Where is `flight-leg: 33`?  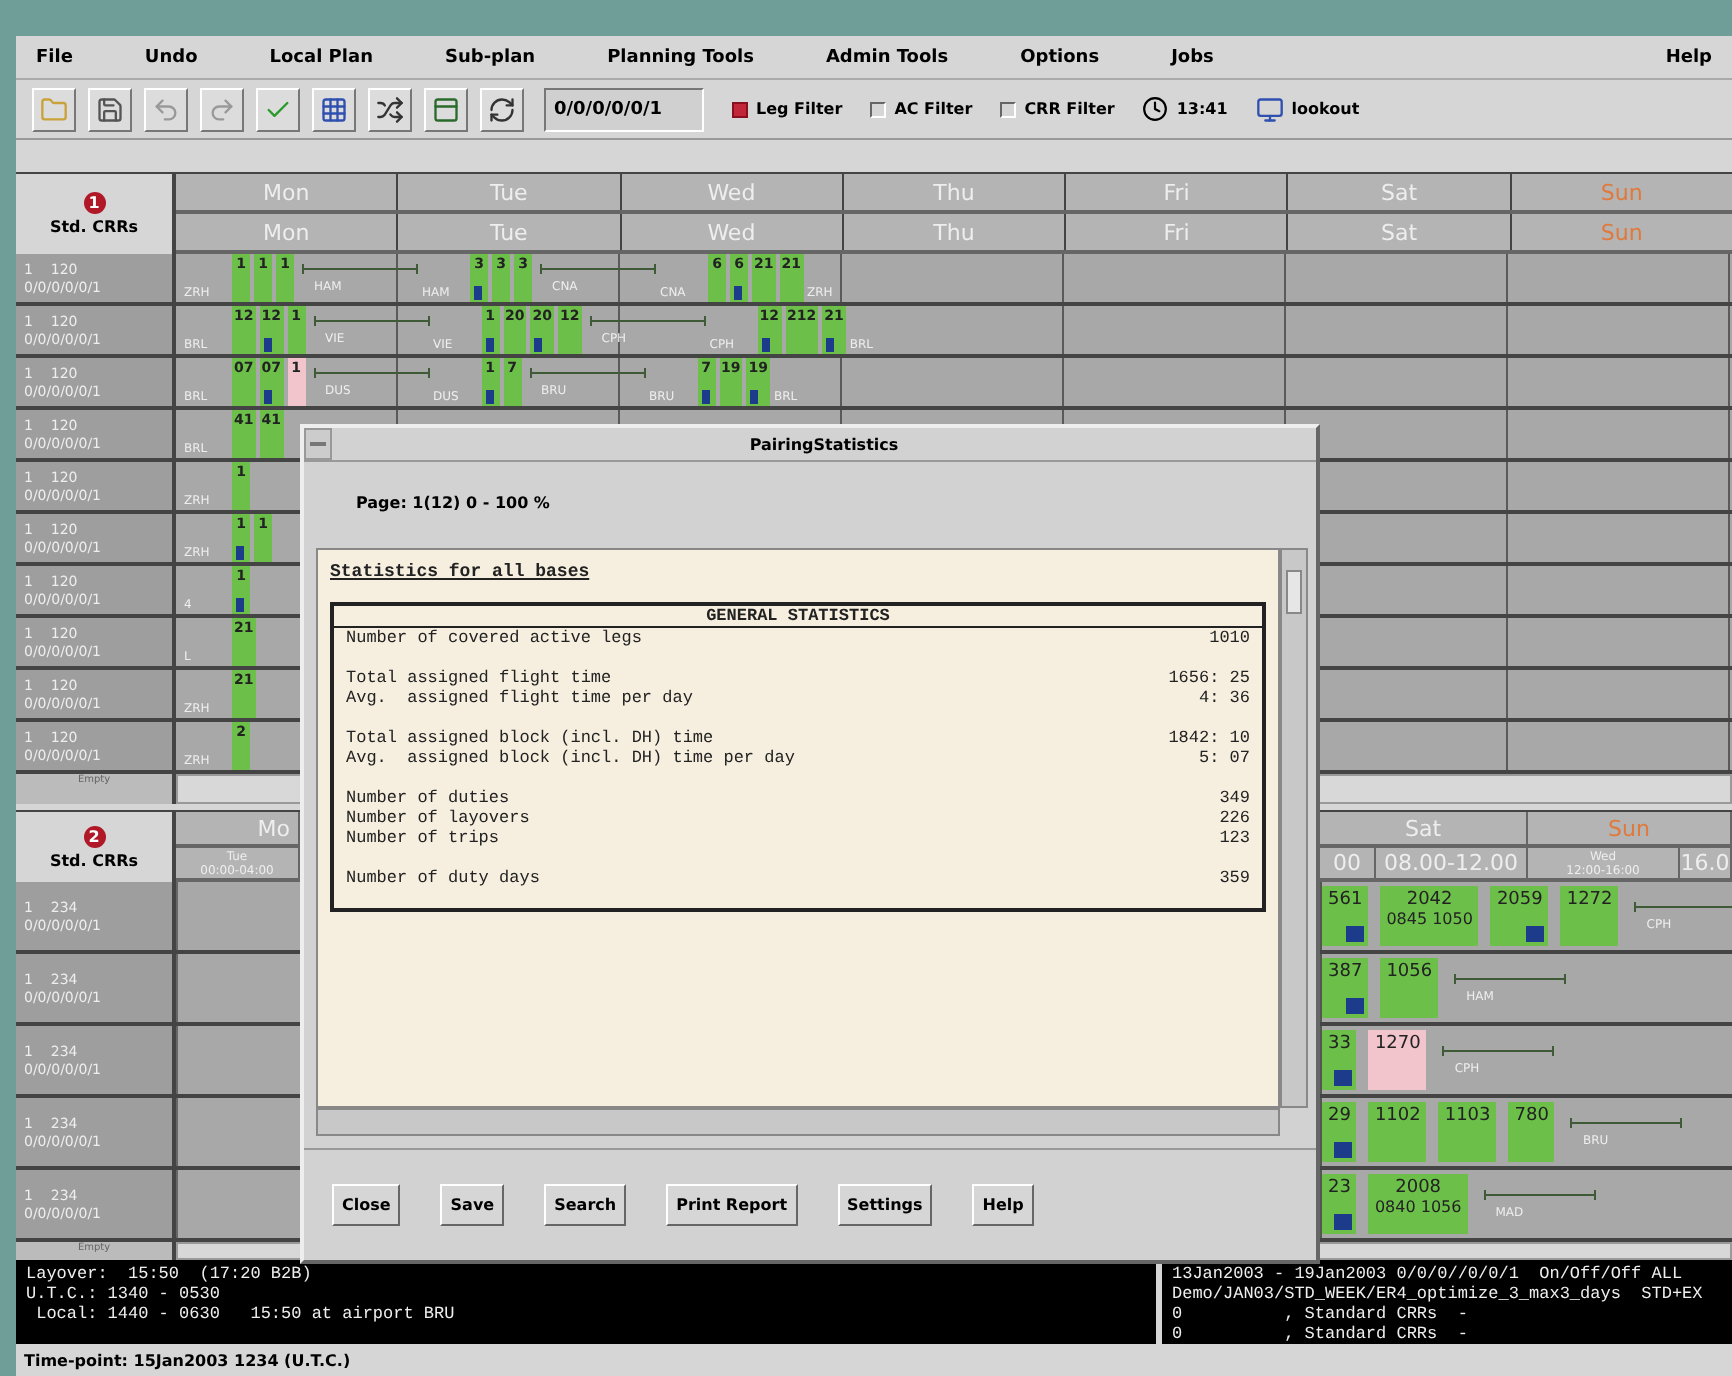
flight-leg: 33 is located at coordinates (1339, 1060).